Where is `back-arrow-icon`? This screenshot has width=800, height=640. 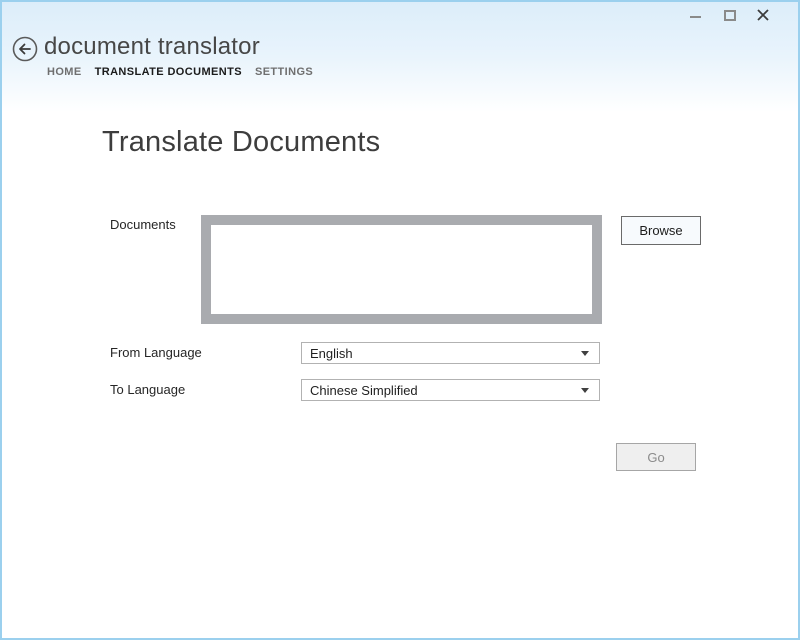 back-arrow-icon is located at coordinates (25, 49).